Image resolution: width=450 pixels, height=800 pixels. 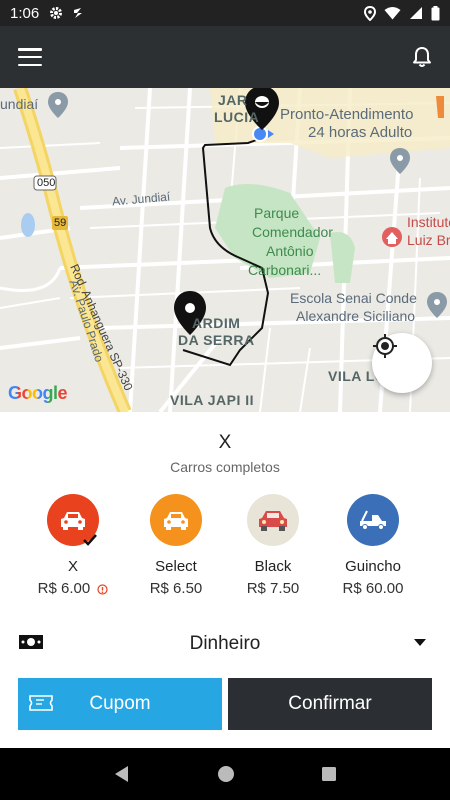 I want to click on wifi-icon, so click(x=392, y=13).